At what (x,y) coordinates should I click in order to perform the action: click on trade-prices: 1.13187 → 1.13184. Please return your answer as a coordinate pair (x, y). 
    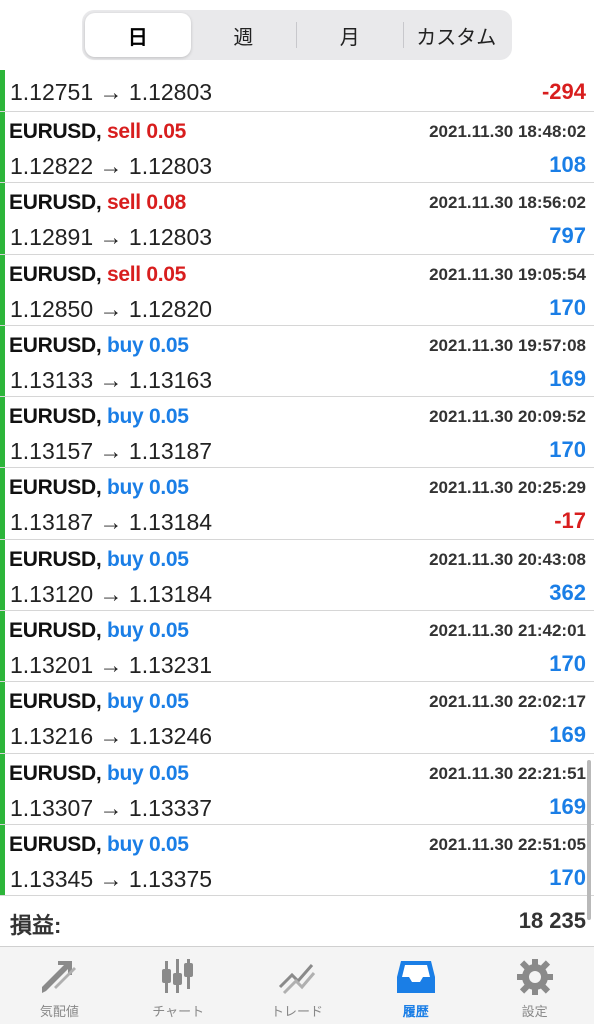
    Looking at the image, I should click on (111, 522).